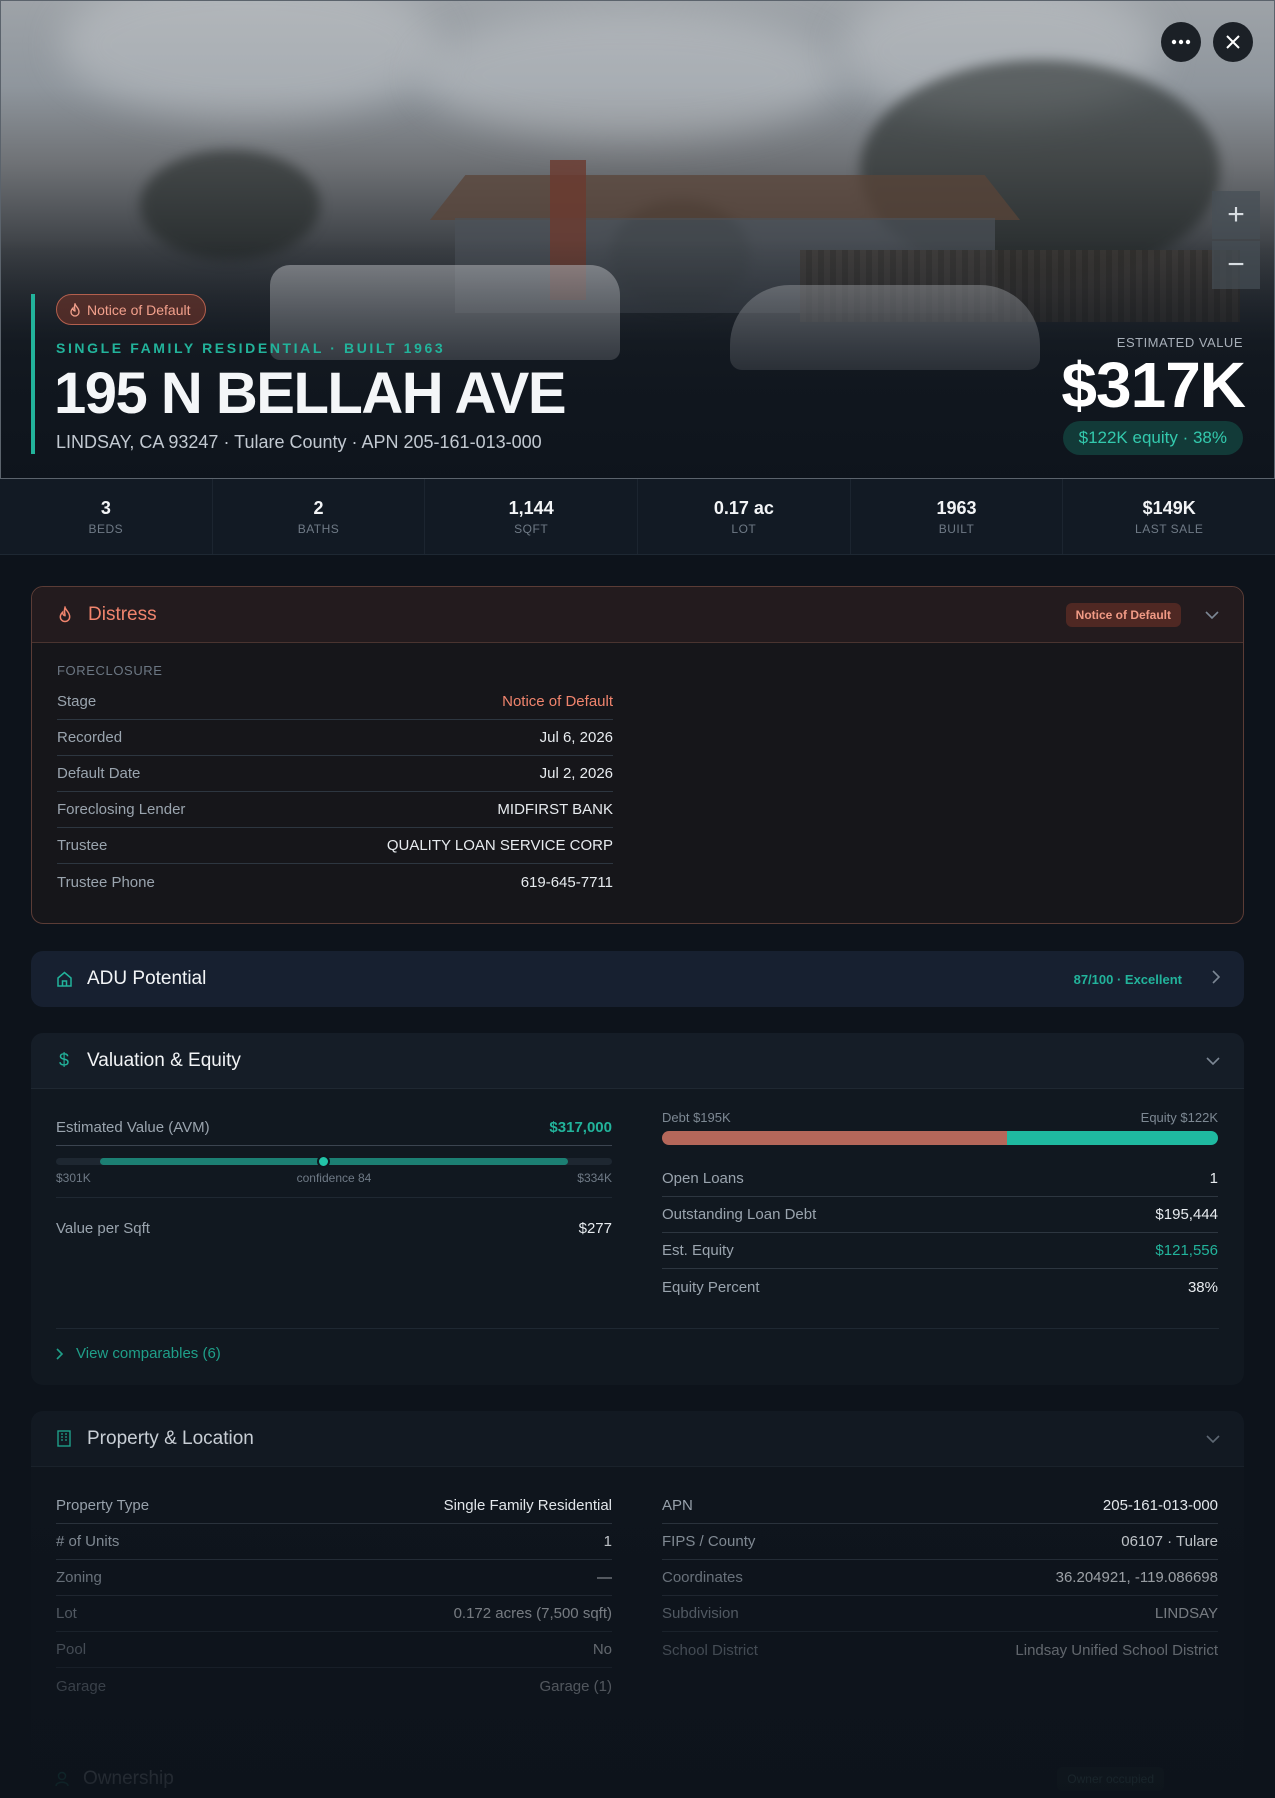  I want to click on avm-label: Estimated Value (AVM), so click(133, 1127).